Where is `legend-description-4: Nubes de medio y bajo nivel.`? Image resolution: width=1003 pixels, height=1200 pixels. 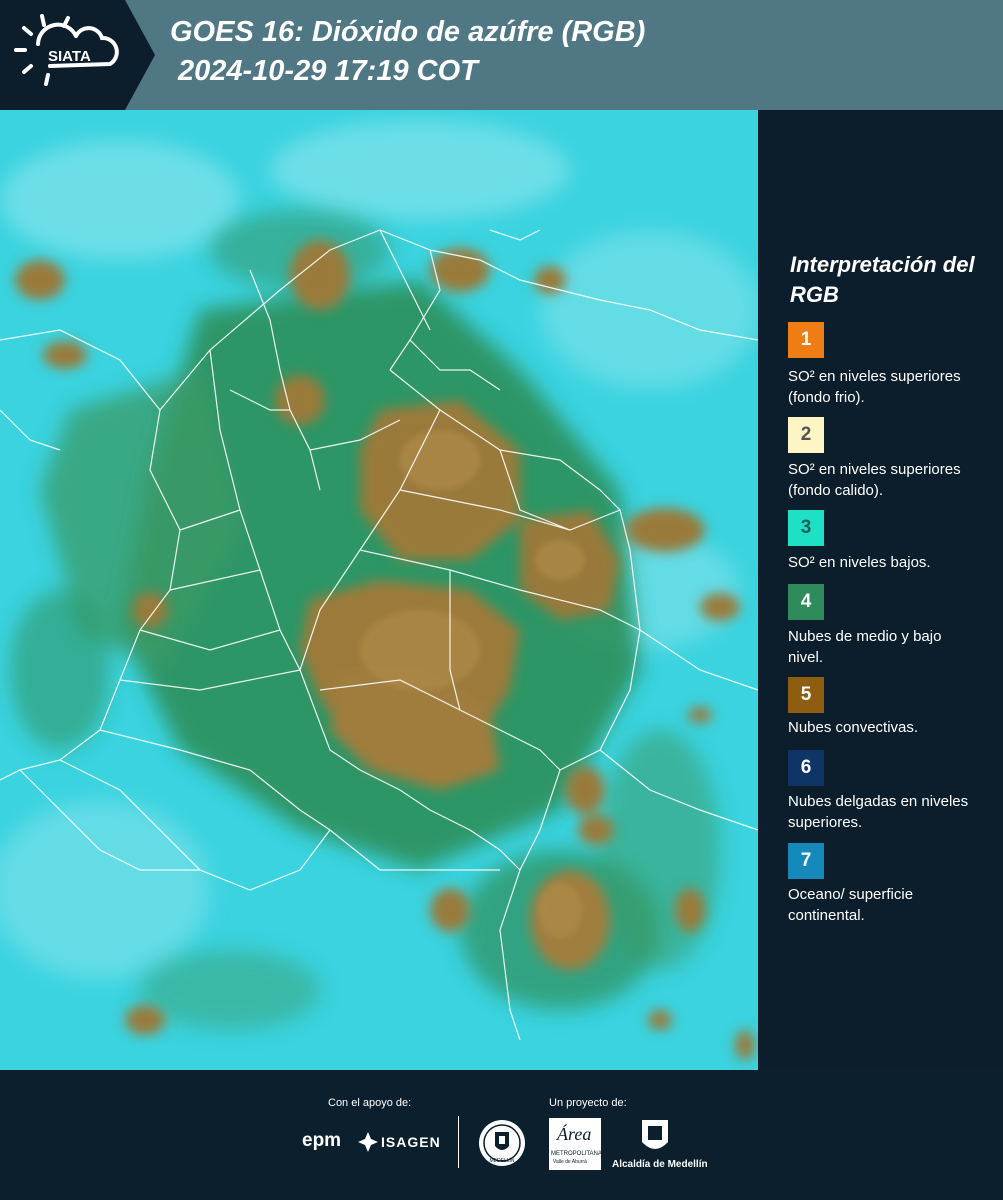 legend-description-4: Nubes de medio y bajo nivel. is located at coordinates (865, 647).